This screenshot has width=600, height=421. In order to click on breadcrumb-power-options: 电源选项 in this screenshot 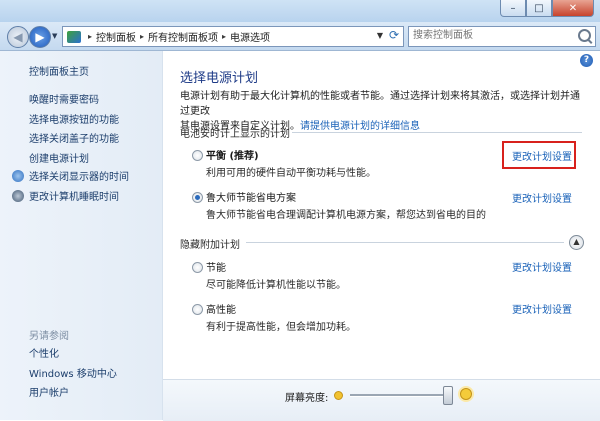, I will do `click(250, 36)`.